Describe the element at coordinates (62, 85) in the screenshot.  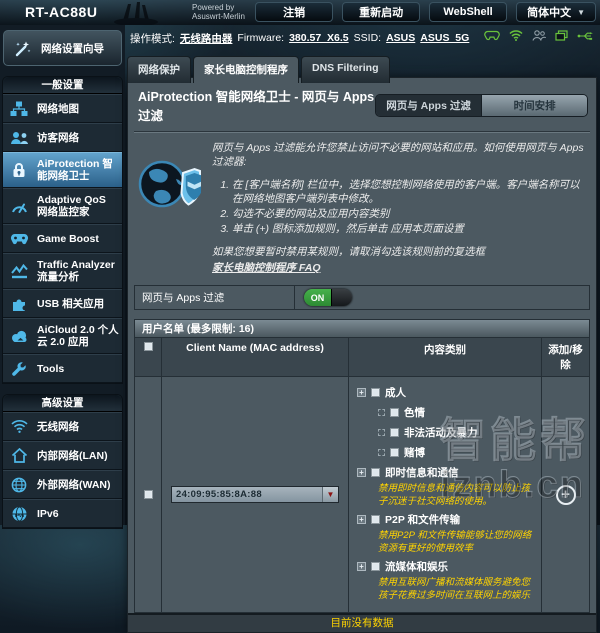
I see `section-header: 一般设置` at that location.